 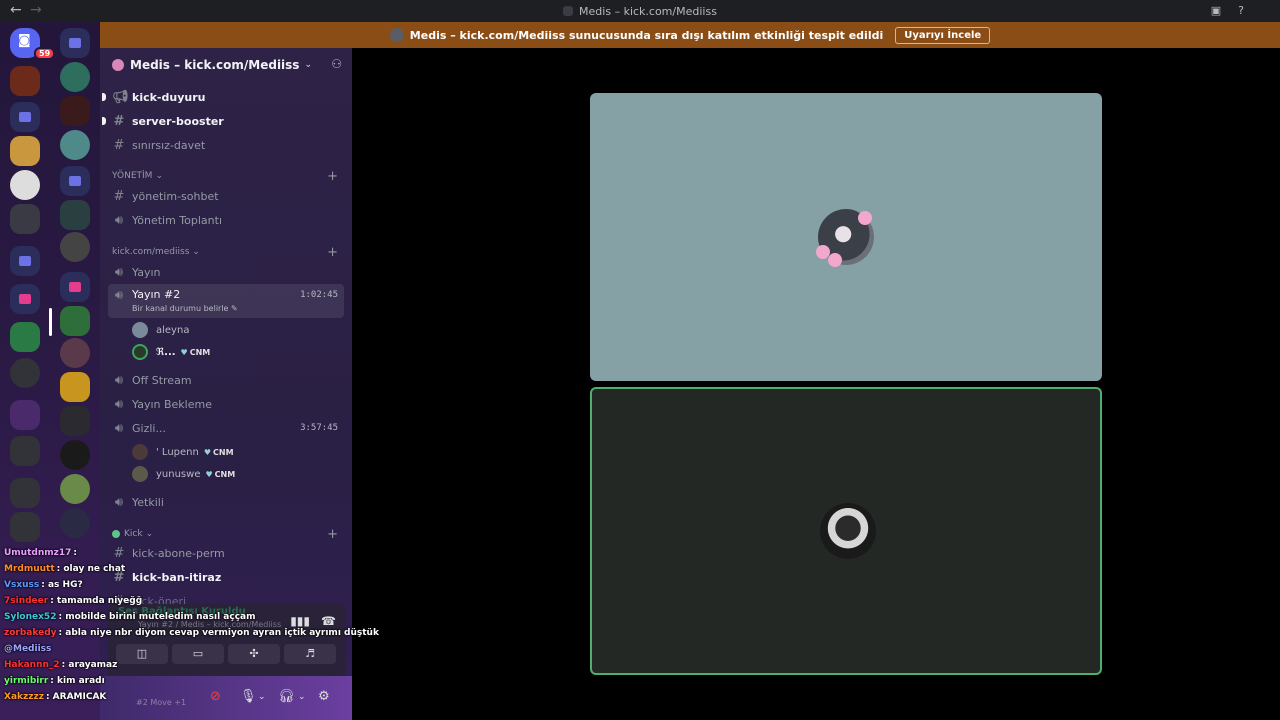 I want to click on camera-button: ◫, so click(x=142, y=654).